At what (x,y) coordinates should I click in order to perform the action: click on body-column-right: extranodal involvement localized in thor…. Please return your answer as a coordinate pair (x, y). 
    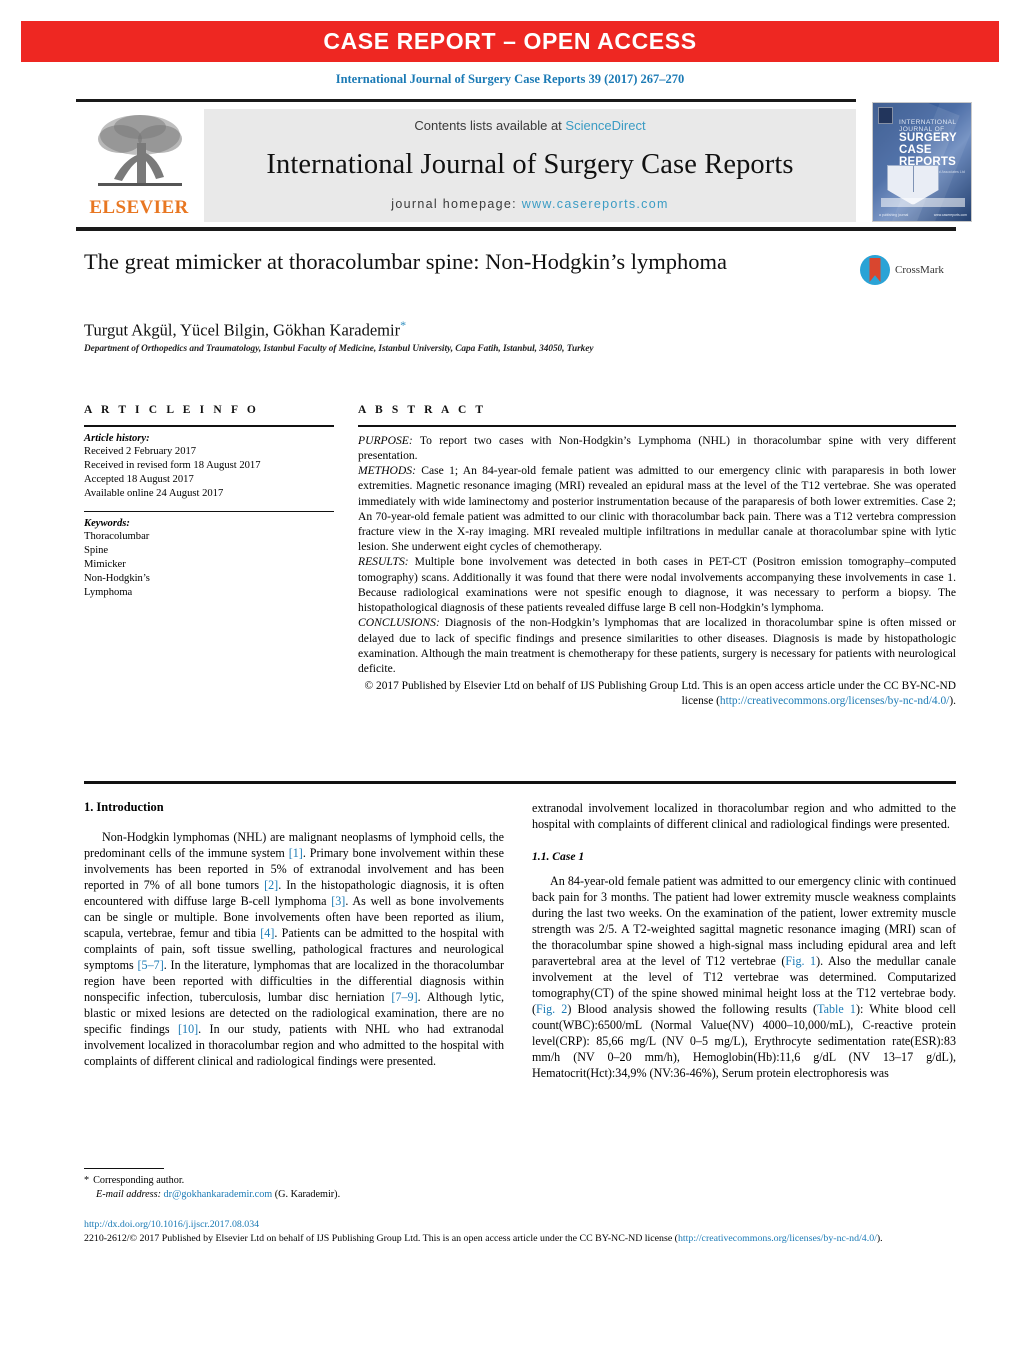
    Looking at the image, I should click on (744, 940).